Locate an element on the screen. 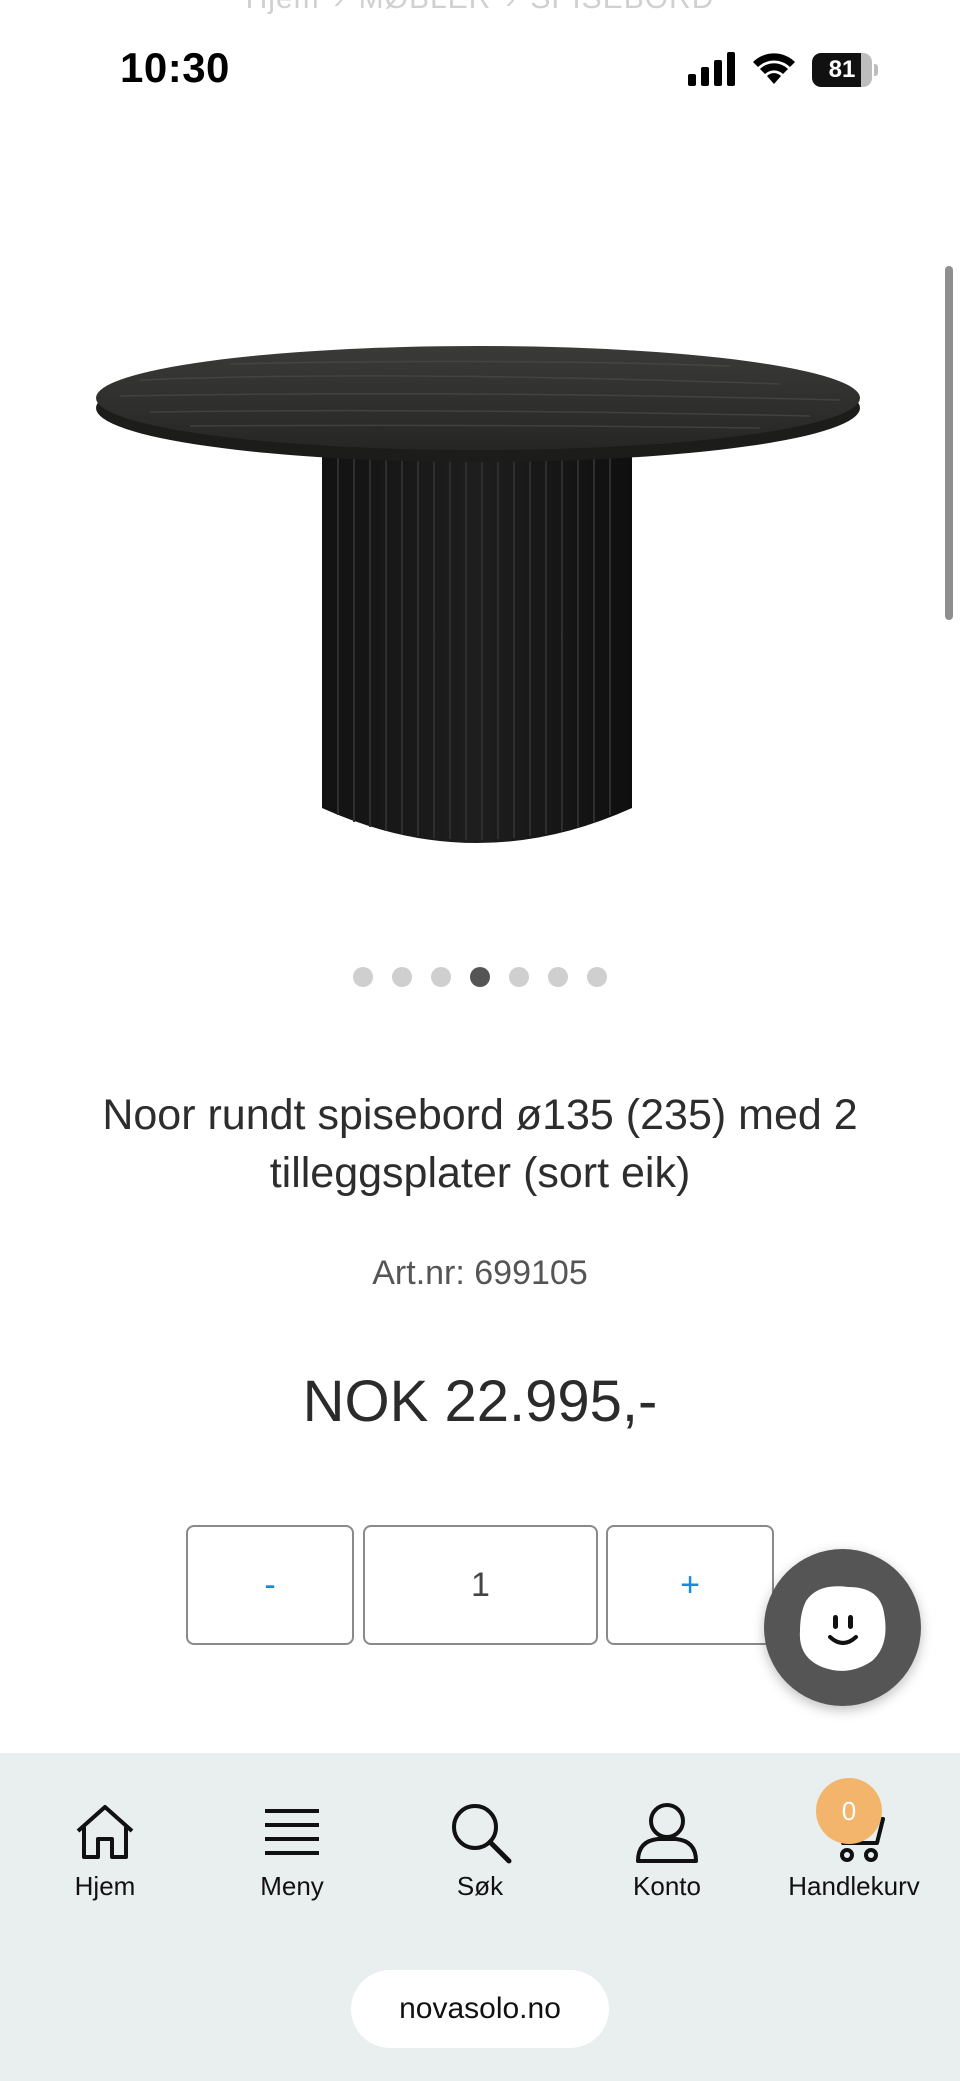 This screenshot has height=2081, width=960. nav-item-account: Konto is located at coordinates (667, 1833).